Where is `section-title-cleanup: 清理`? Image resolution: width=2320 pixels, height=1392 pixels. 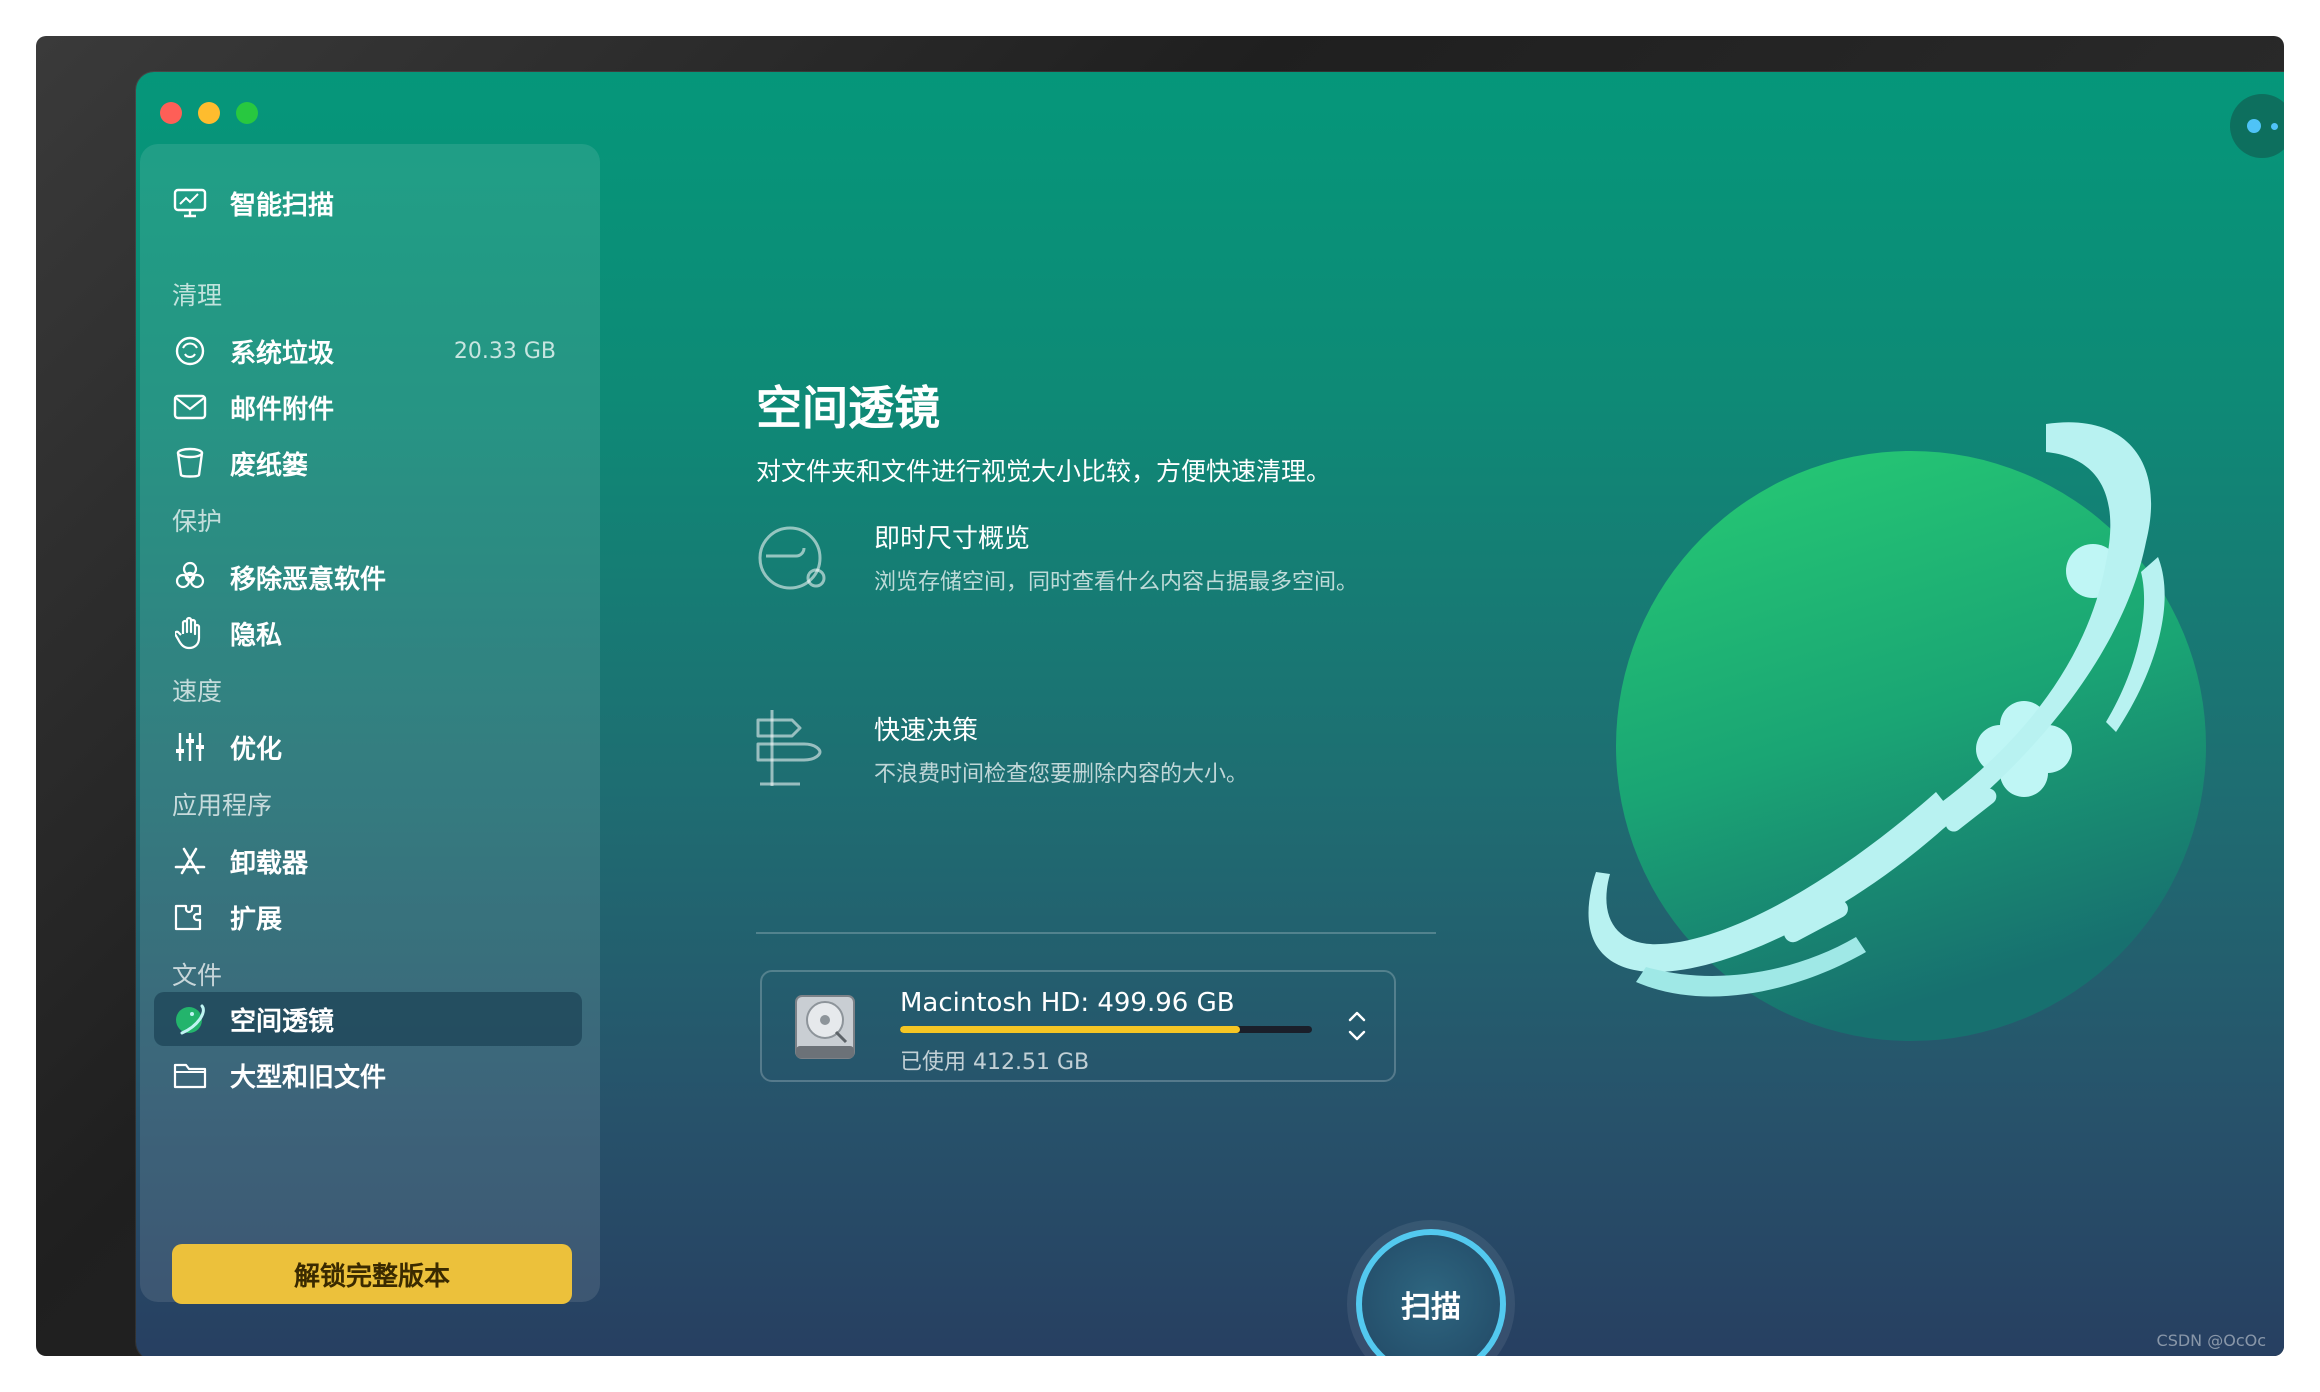
section-title-cleanup: 清理 is located at coordinates (197, 295).